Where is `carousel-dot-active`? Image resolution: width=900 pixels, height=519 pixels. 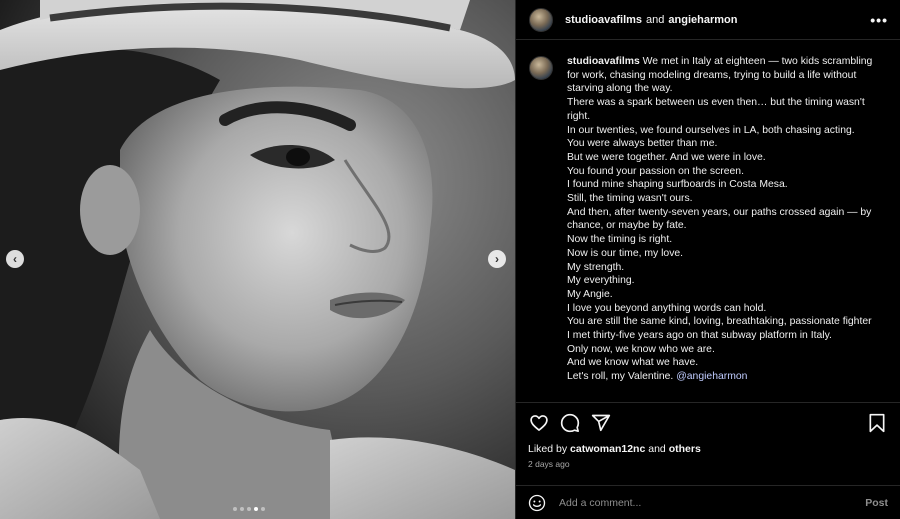 carousel-dot-active is located at coordinates (256, 509).